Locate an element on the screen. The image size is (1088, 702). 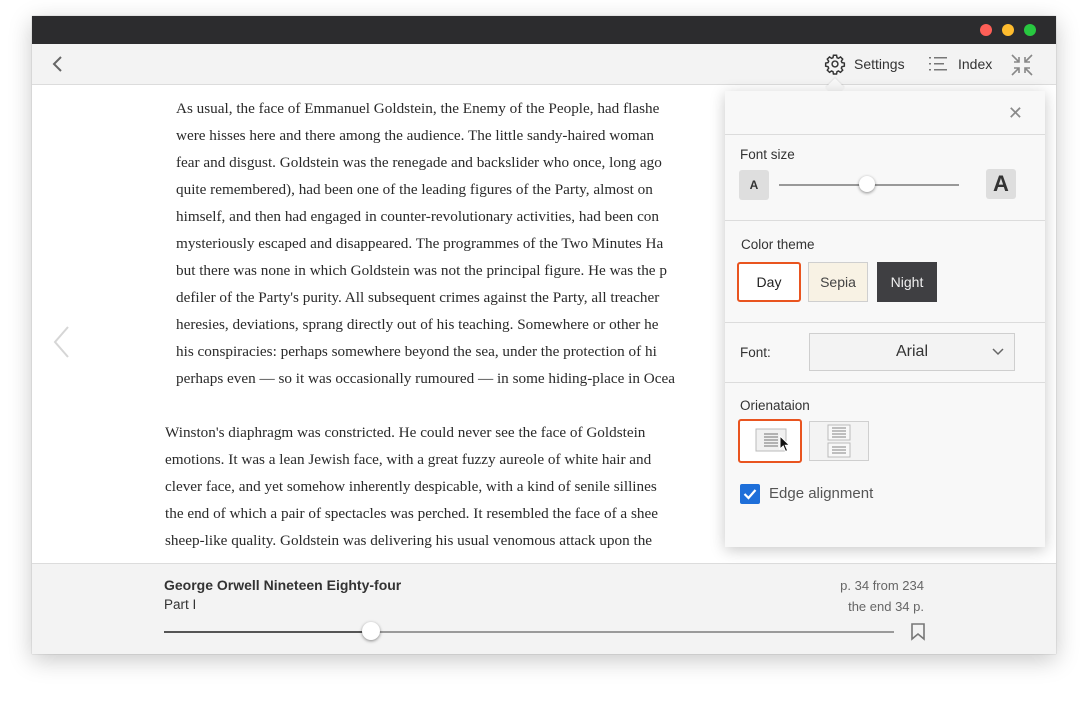
reading-progress-fill is located at coordinates (267, 632).